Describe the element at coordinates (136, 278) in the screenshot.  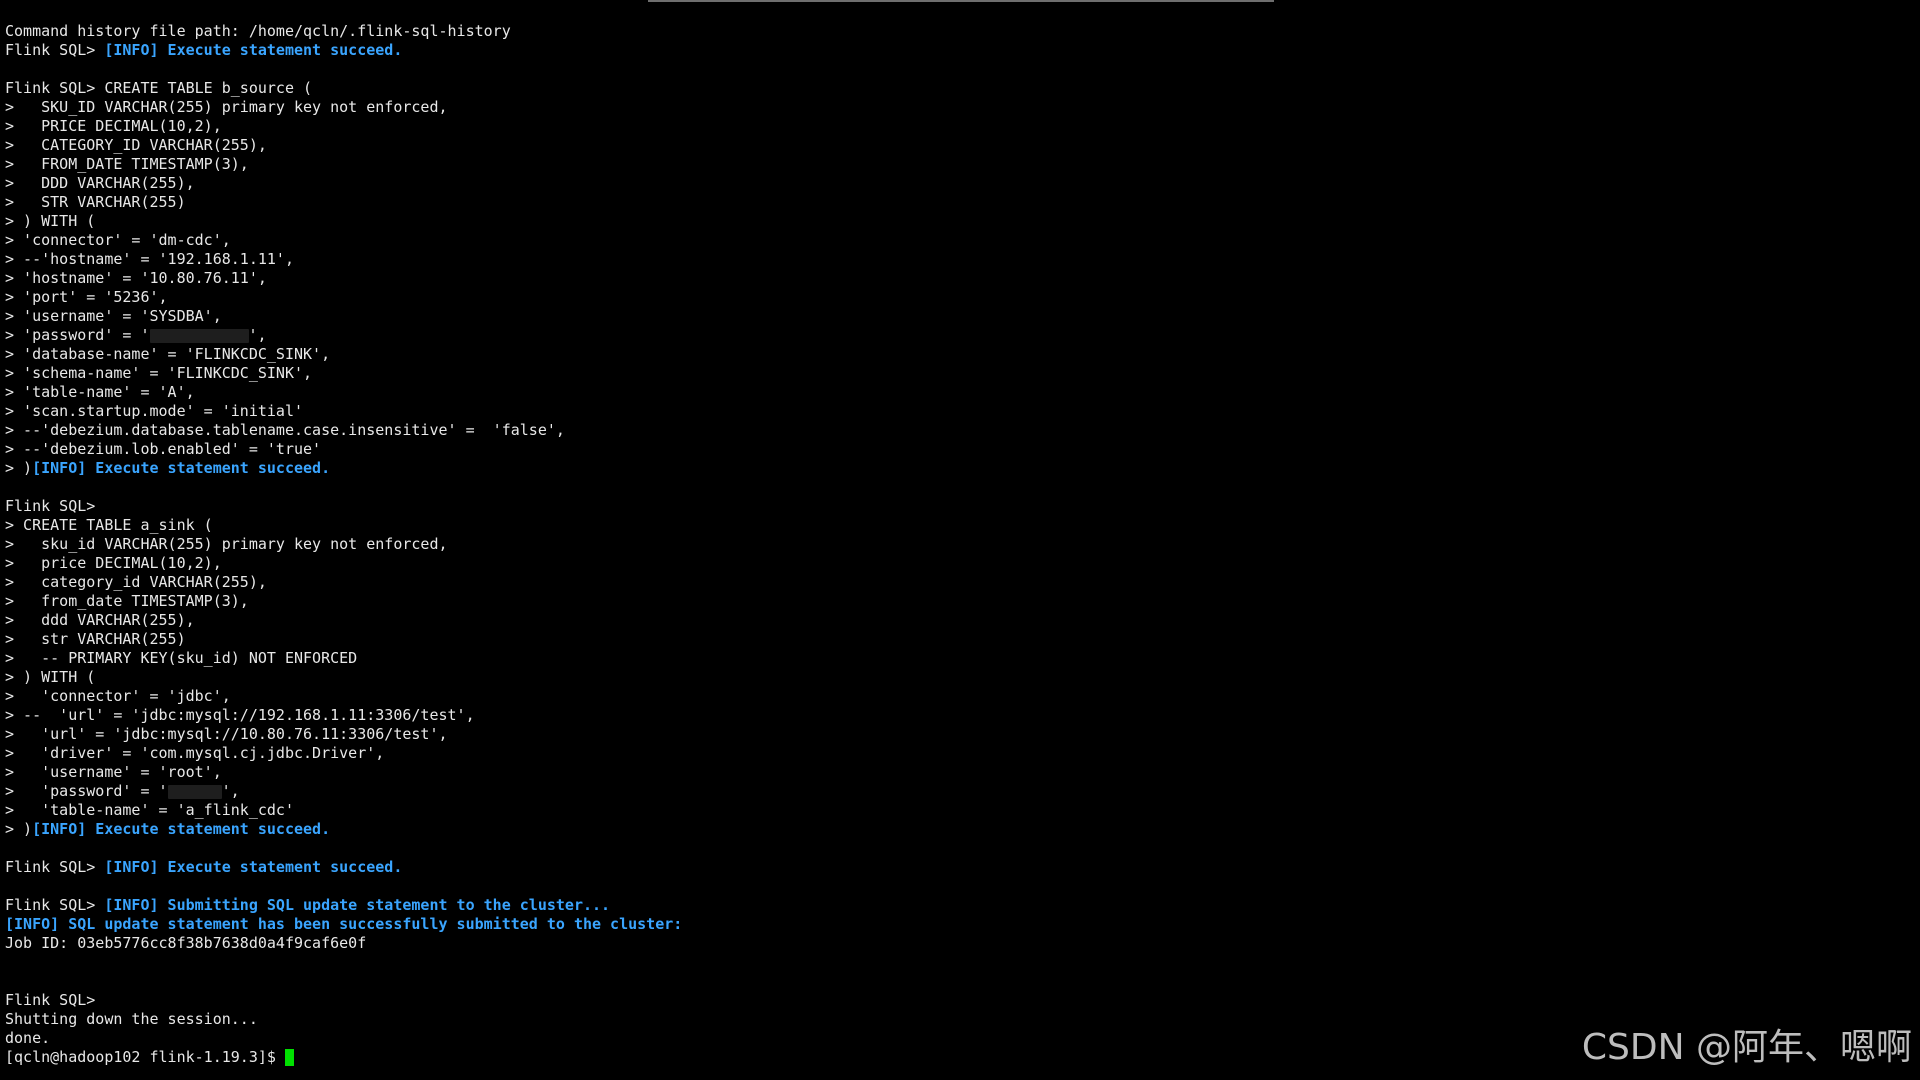
I see `terminal-text: > 'hostname' = '10.80.76.11',` at that location.